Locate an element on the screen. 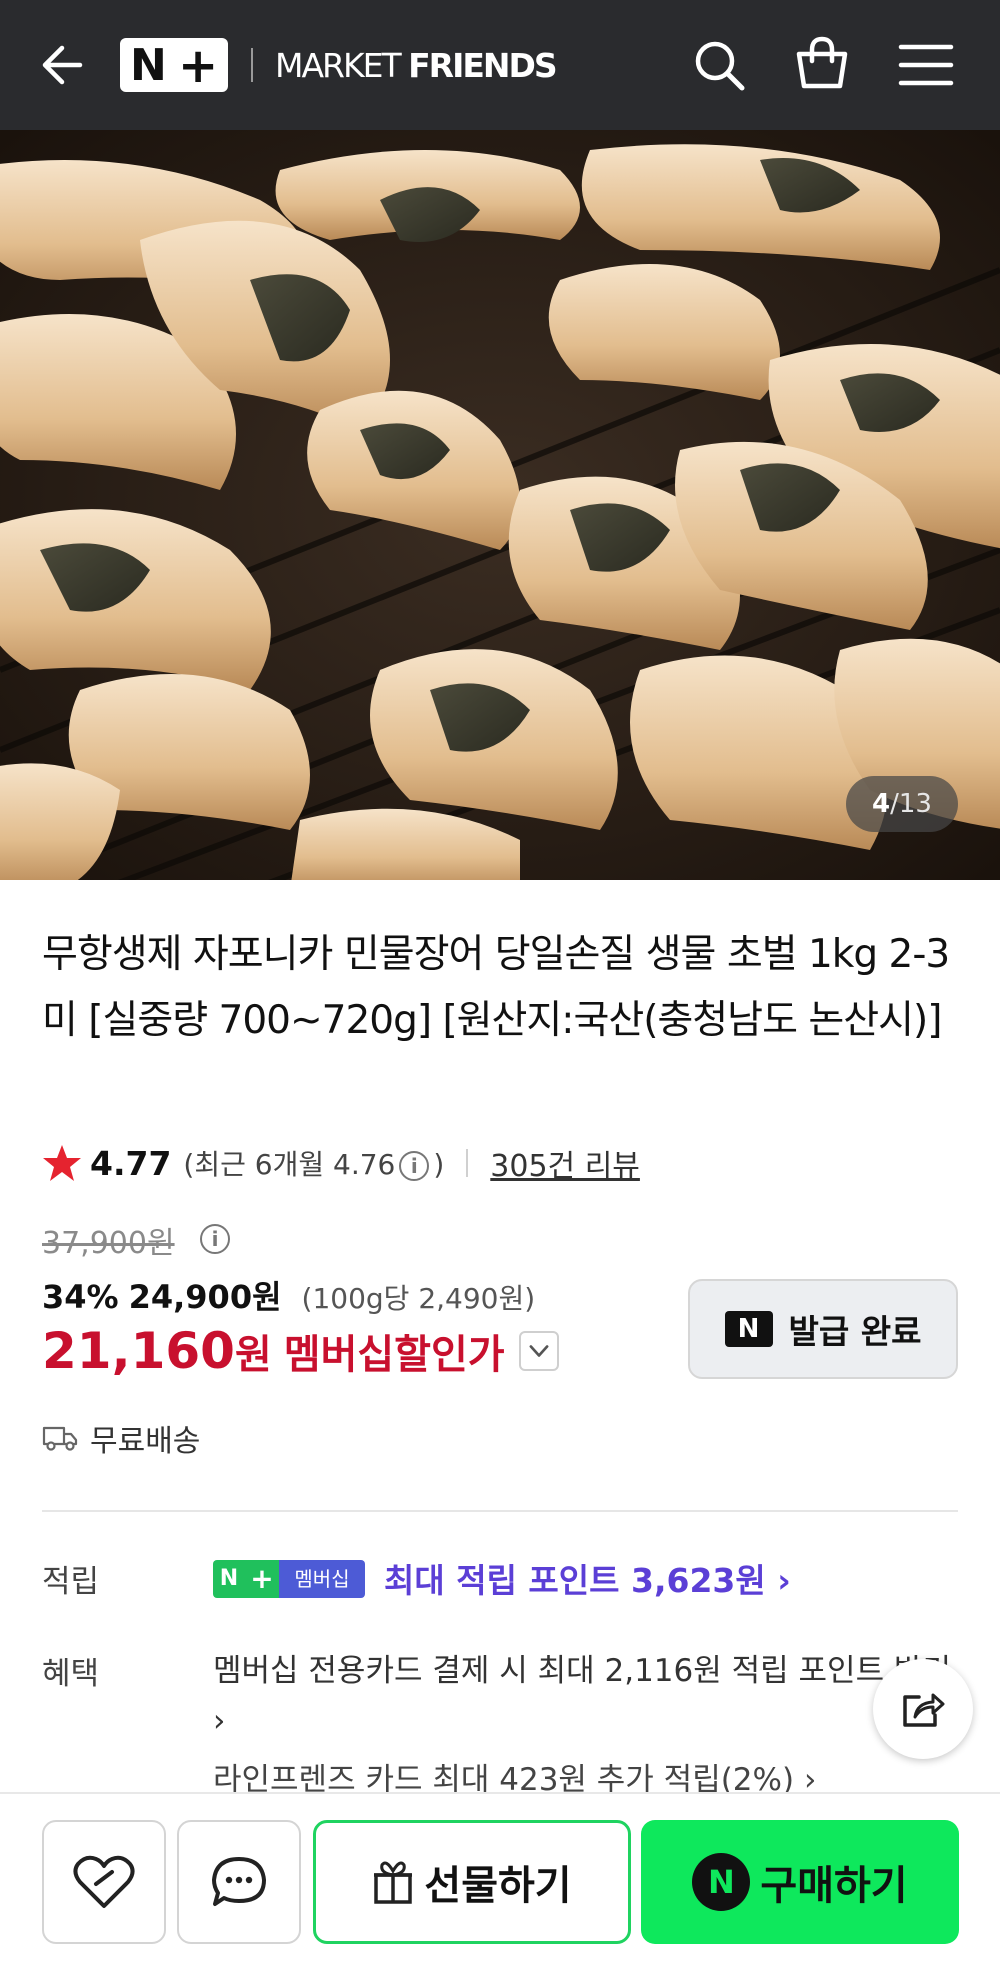  coupon-issued-button: N 발급 완료 is located at coordinates (823, 1329).